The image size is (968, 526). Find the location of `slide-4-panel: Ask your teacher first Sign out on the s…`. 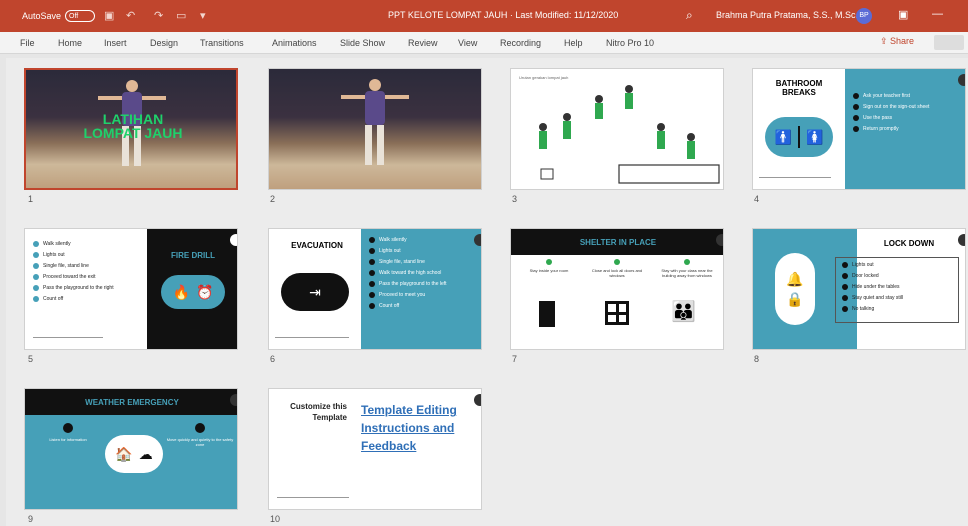

slide-4-panel: Ask your teacher first Sign out on the s… is located at coordinates (905, 129).